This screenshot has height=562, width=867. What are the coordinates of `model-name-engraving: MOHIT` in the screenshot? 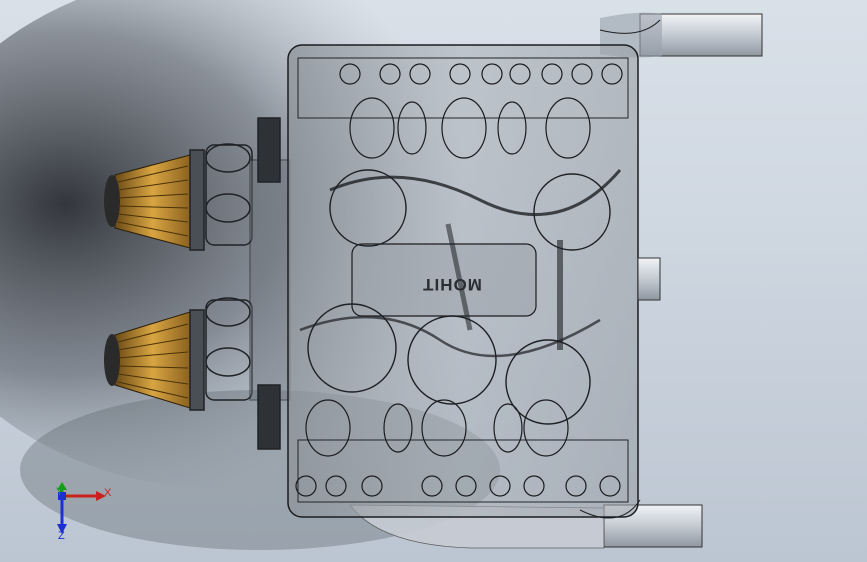 It's located at (452, 284).